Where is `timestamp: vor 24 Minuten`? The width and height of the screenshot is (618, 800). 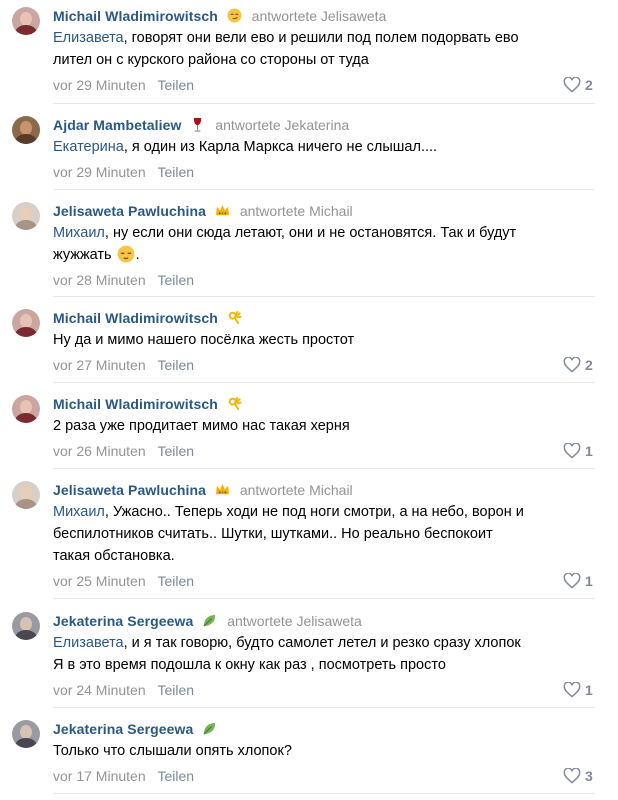 timestamp: vor 24 Minuten is located at coordinates (99, 690).